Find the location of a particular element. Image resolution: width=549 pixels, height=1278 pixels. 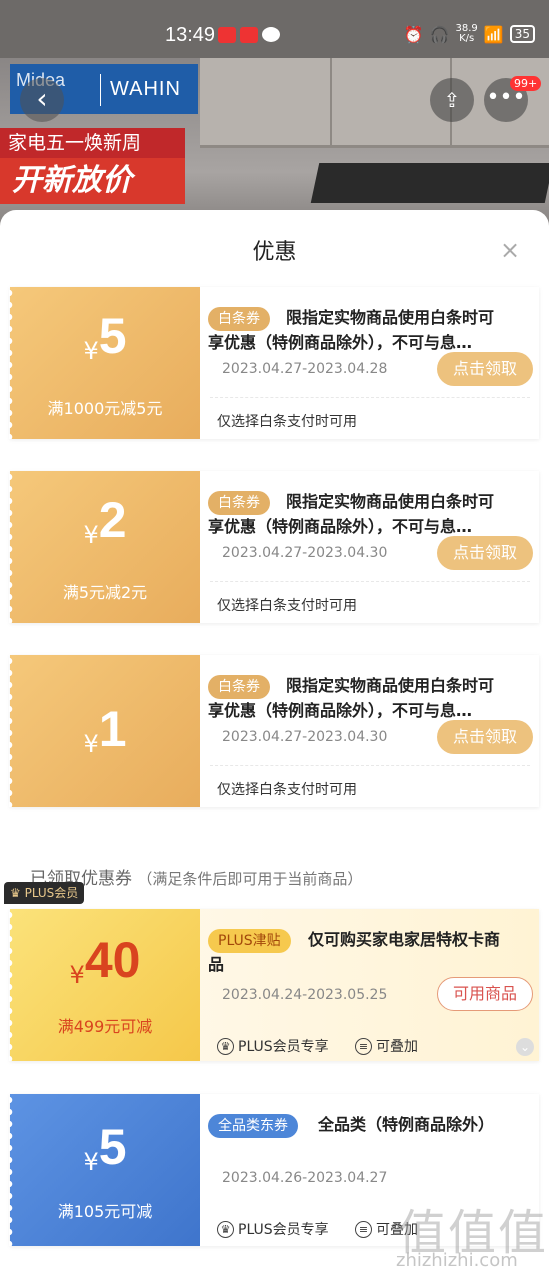

coupon-tag: PLUS津贴 is located at coordinates (249, 941).